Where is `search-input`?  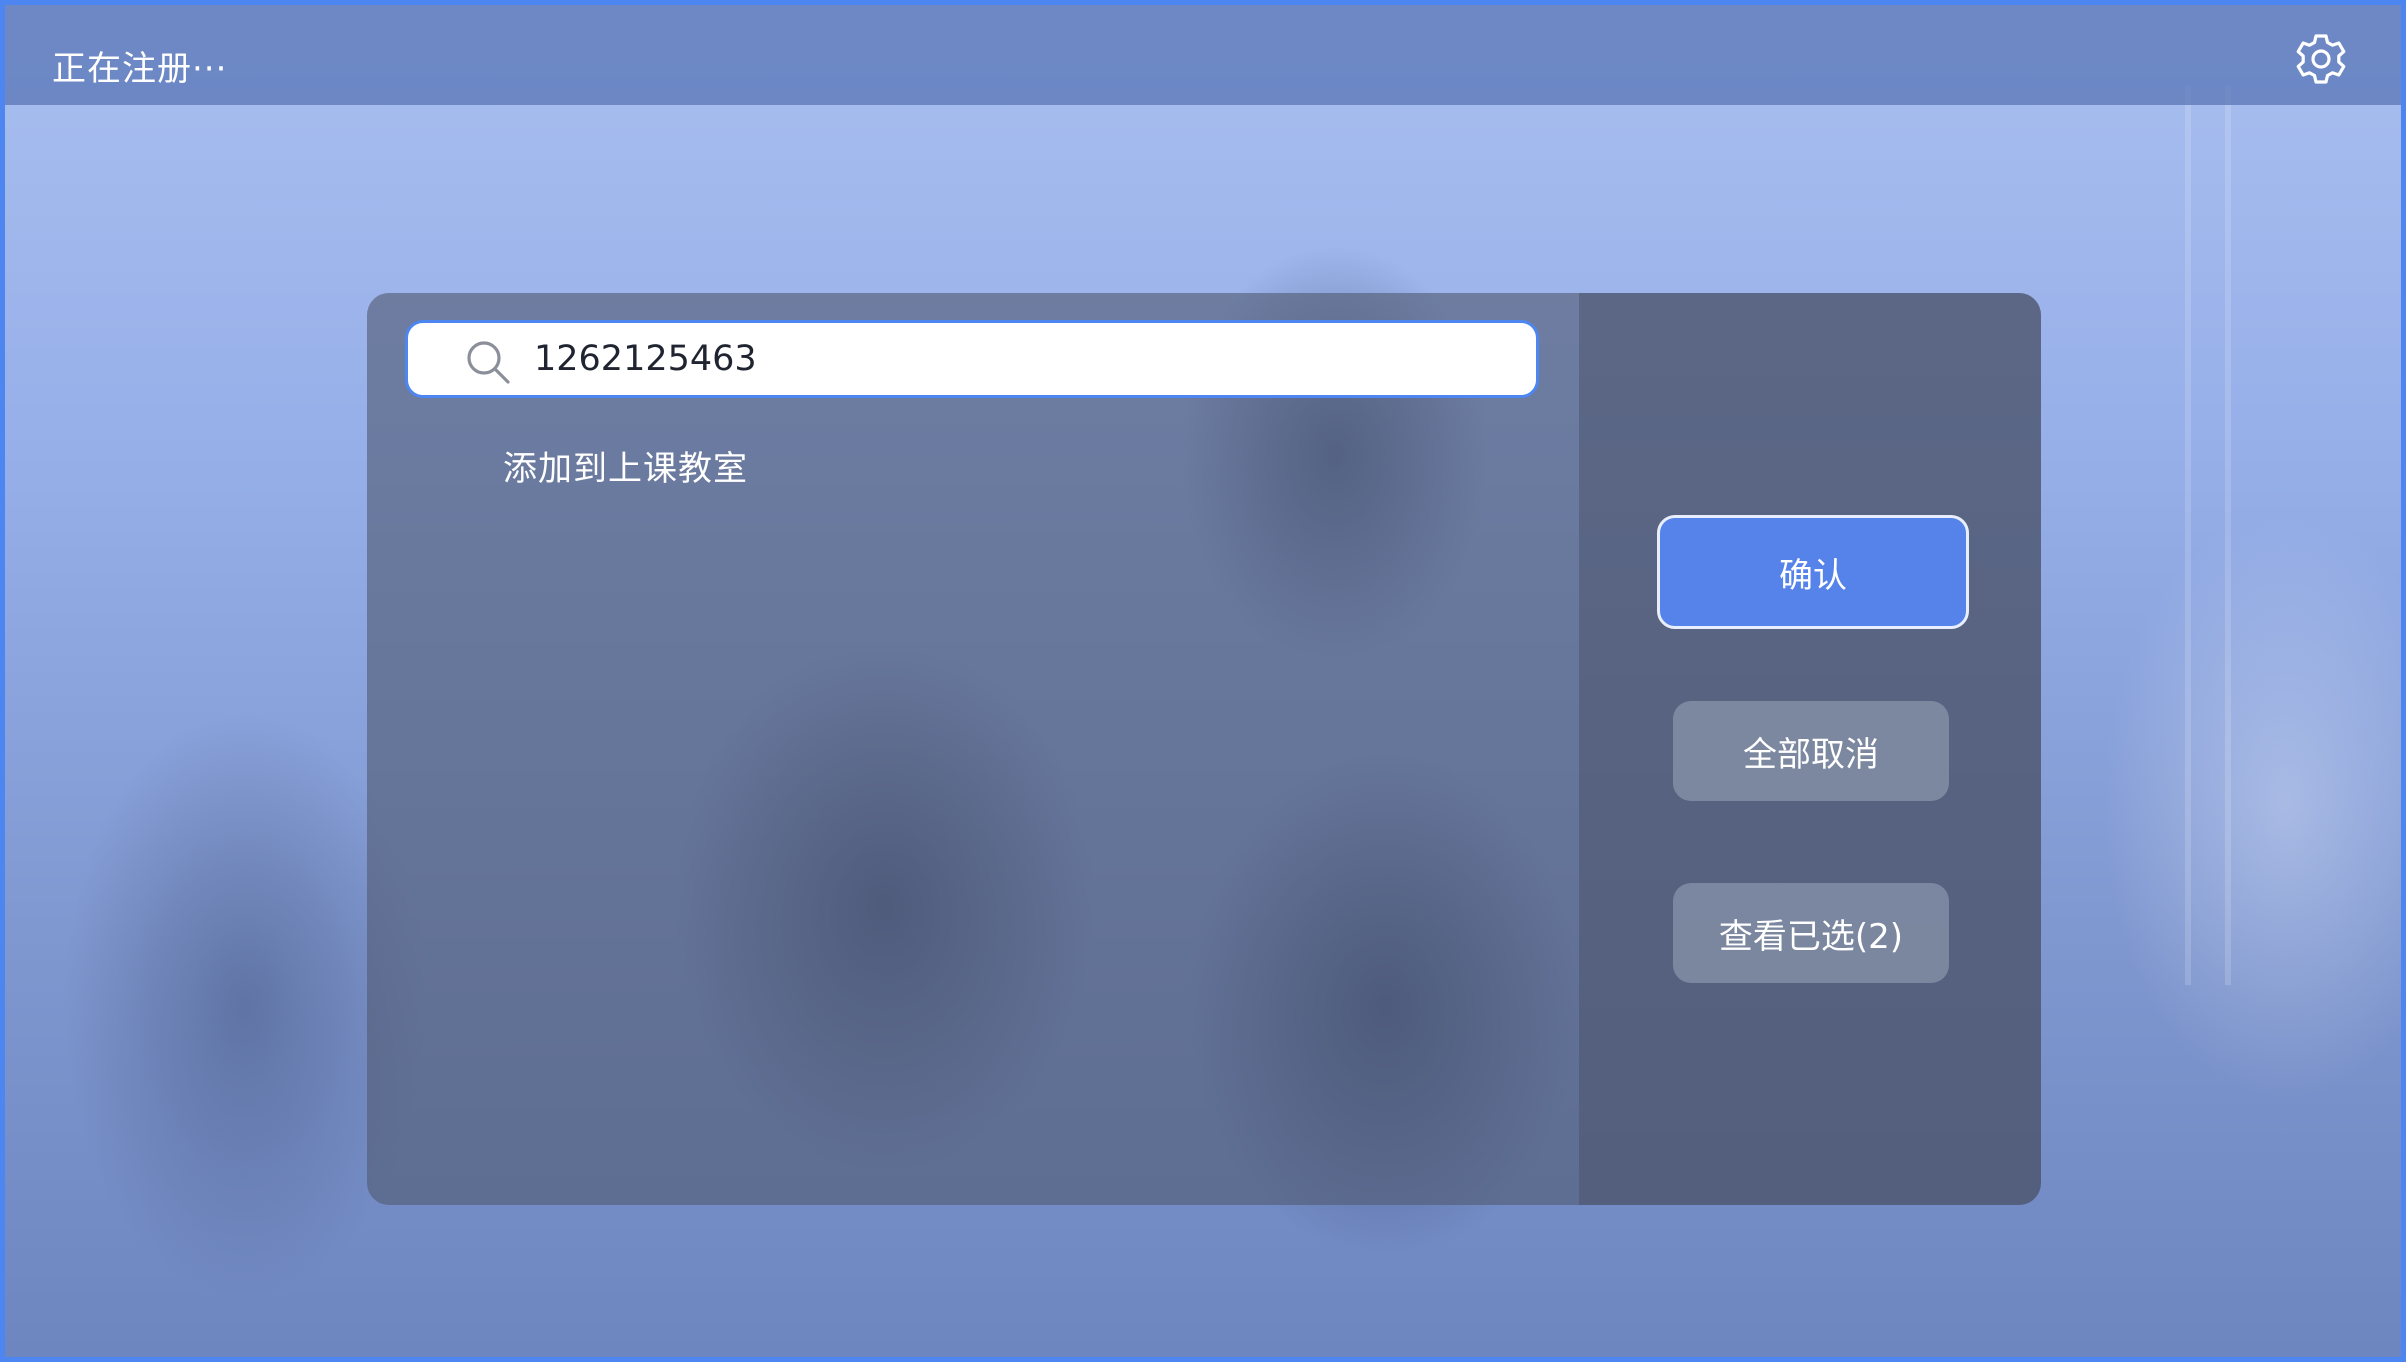 search-input is located at coordinates (1014, 359).